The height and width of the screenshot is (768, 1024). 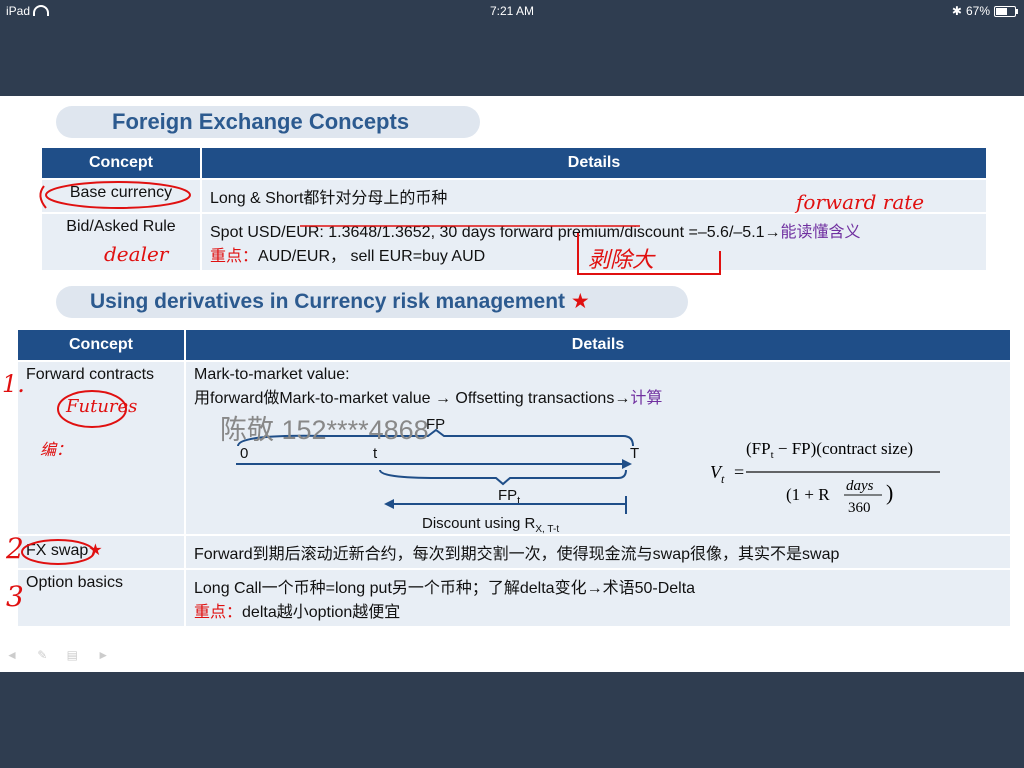 What do you see at coordinates (61, 655) in the screenshot?
I see `slide-toolbar: ◄ ✎ ▤ ►` at bounding box center [61, 655].